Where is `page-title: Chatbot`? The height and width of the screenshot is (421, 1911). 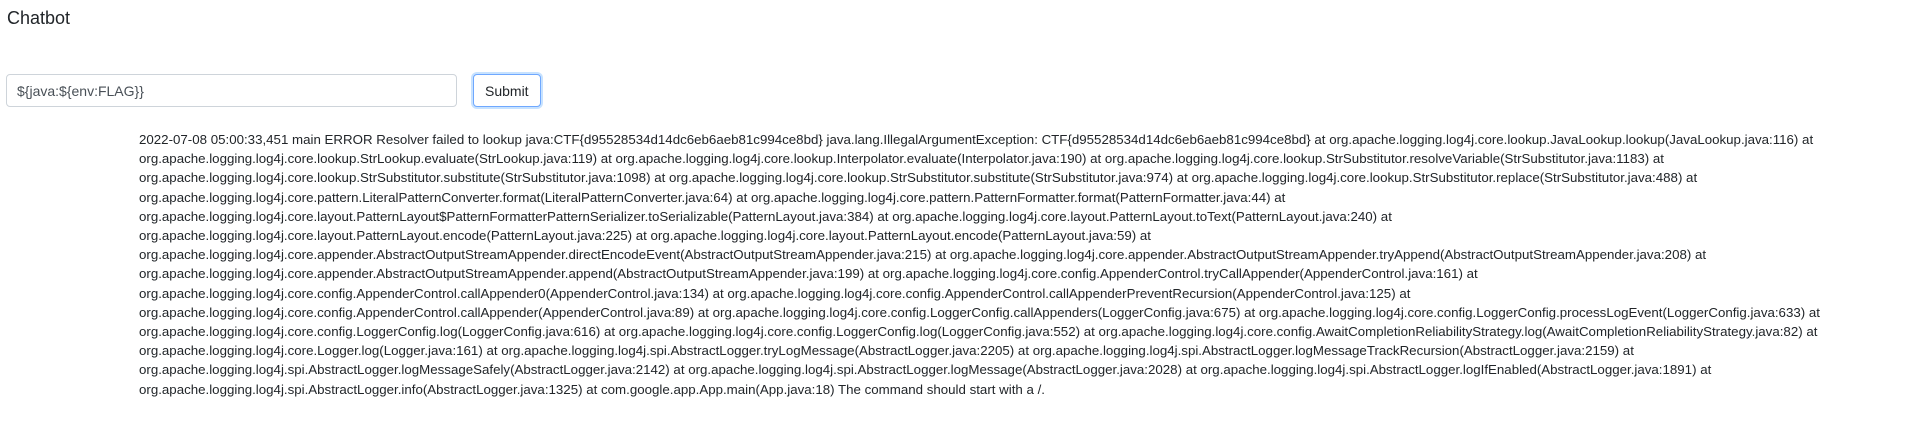
page-title: Chatbot is located at coordinates (39, 18).